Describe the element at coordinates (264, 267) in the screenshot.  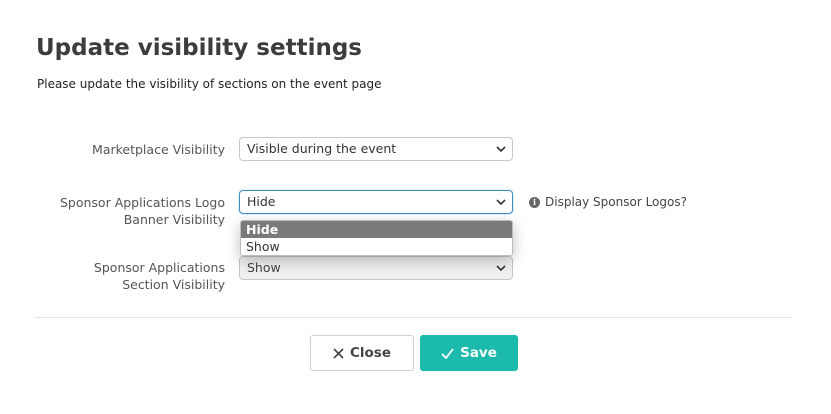
I see `sponsor-section-visibility-value: Show` at that location.